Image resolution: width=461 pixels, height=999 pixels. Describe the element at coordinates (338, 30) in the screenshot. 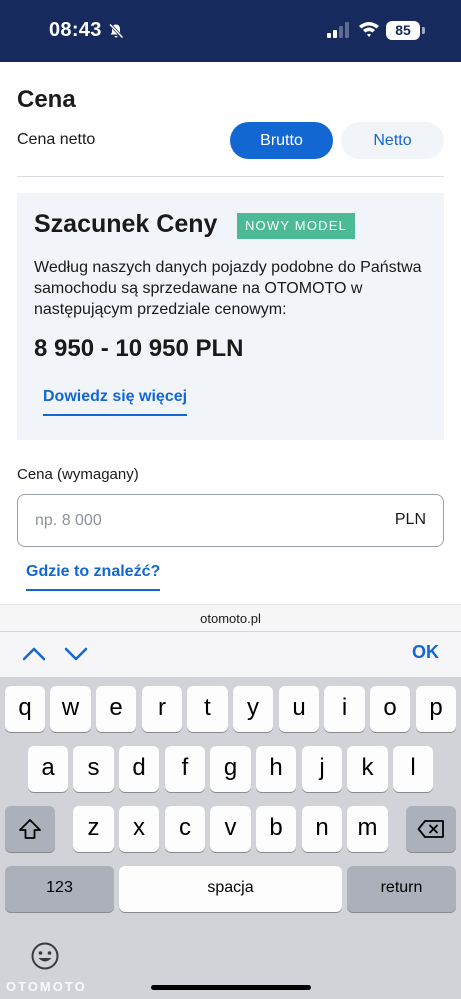

I see `cellular-signal-icon` at that location.